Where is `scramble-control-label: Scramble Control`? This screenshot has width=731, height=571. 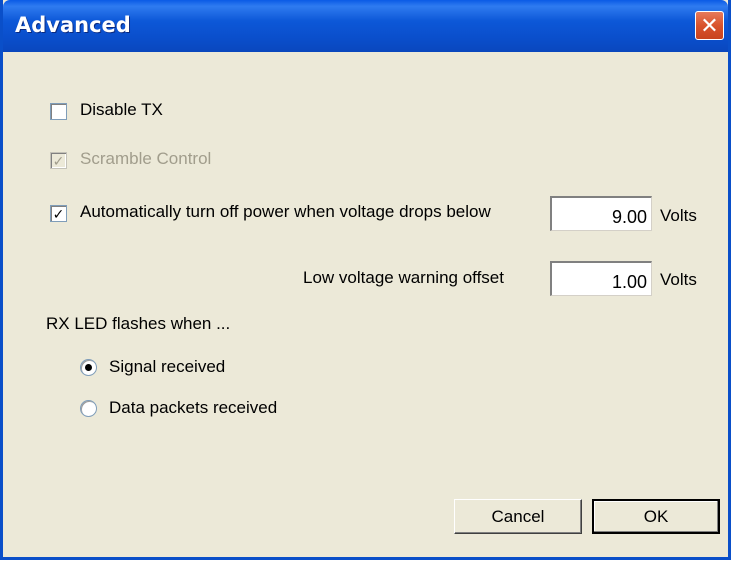
scramble-control-label: Scramble Control is located at coordinates (146, 158).